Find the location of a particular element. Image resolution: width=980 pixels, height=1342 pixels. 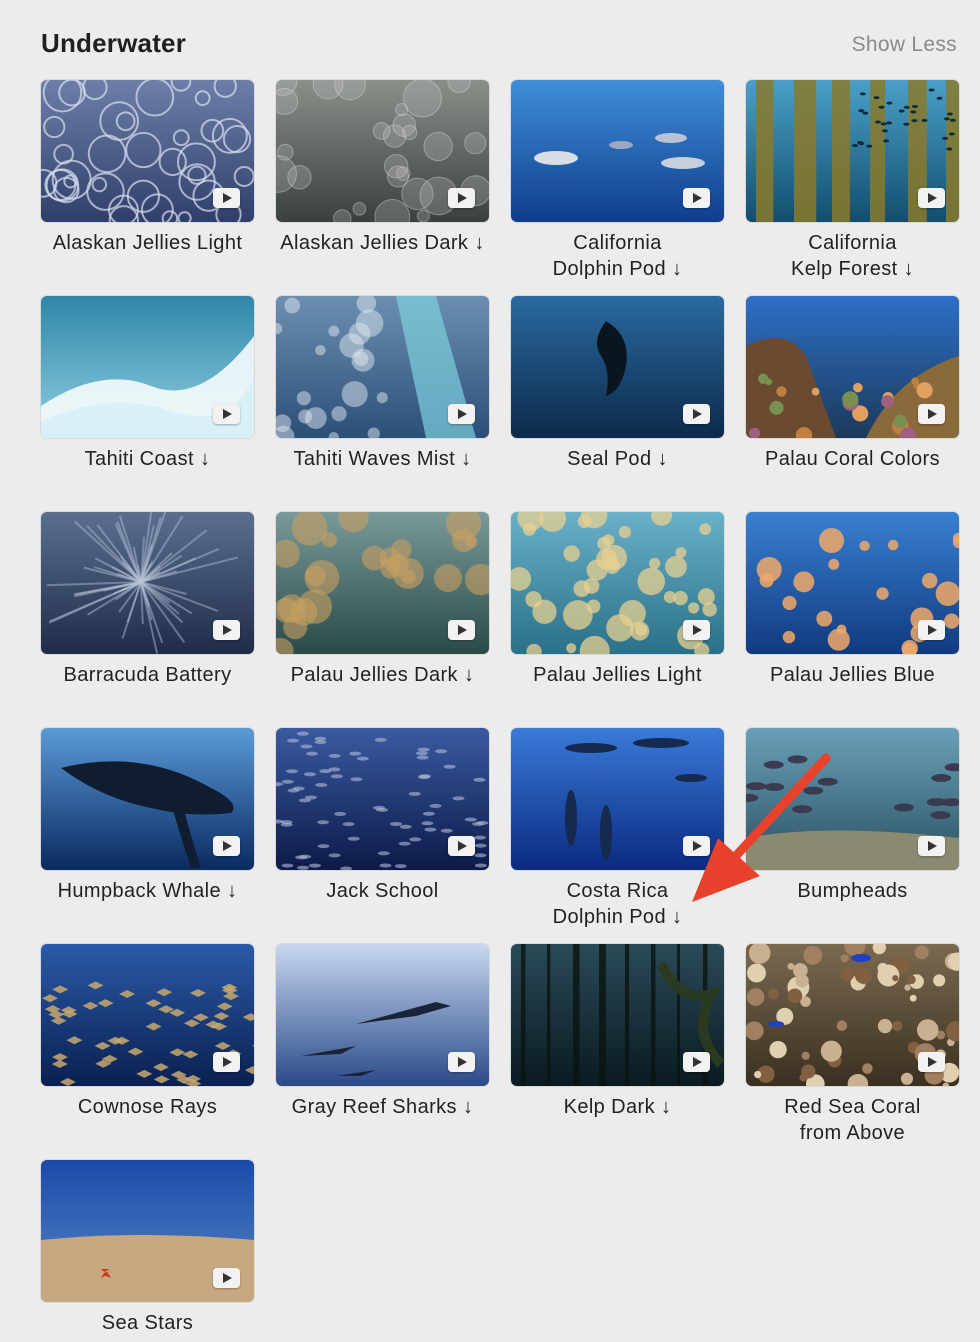

show-less-button: Show Less is located at coordinates (904, 45).